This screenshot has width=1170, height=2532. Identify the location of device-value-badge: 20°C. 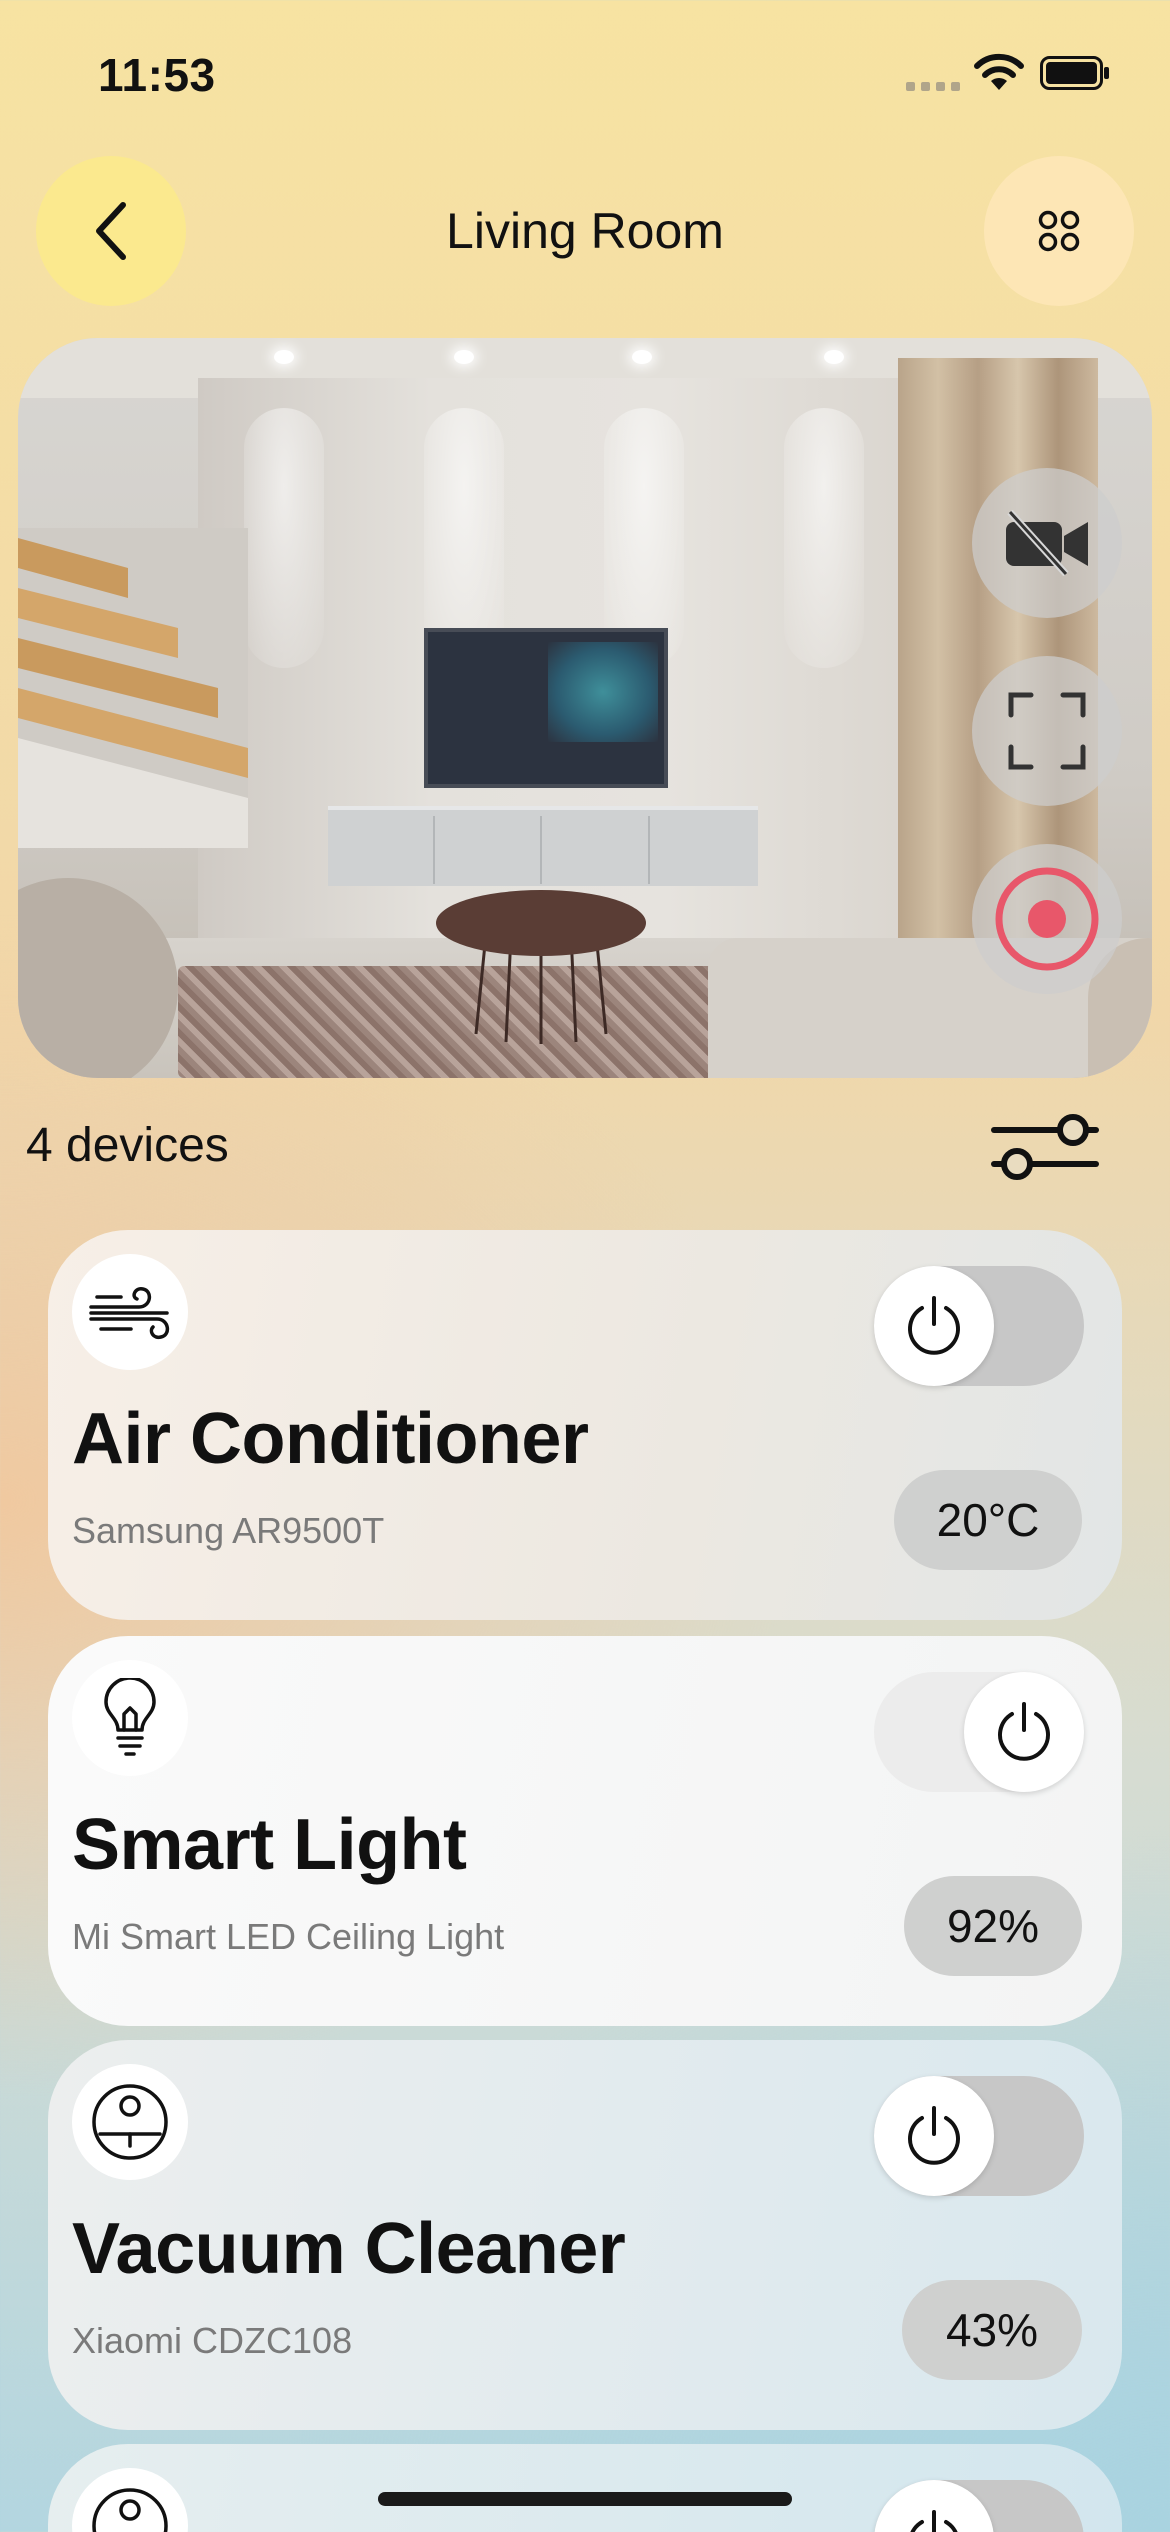
(988, 1520).